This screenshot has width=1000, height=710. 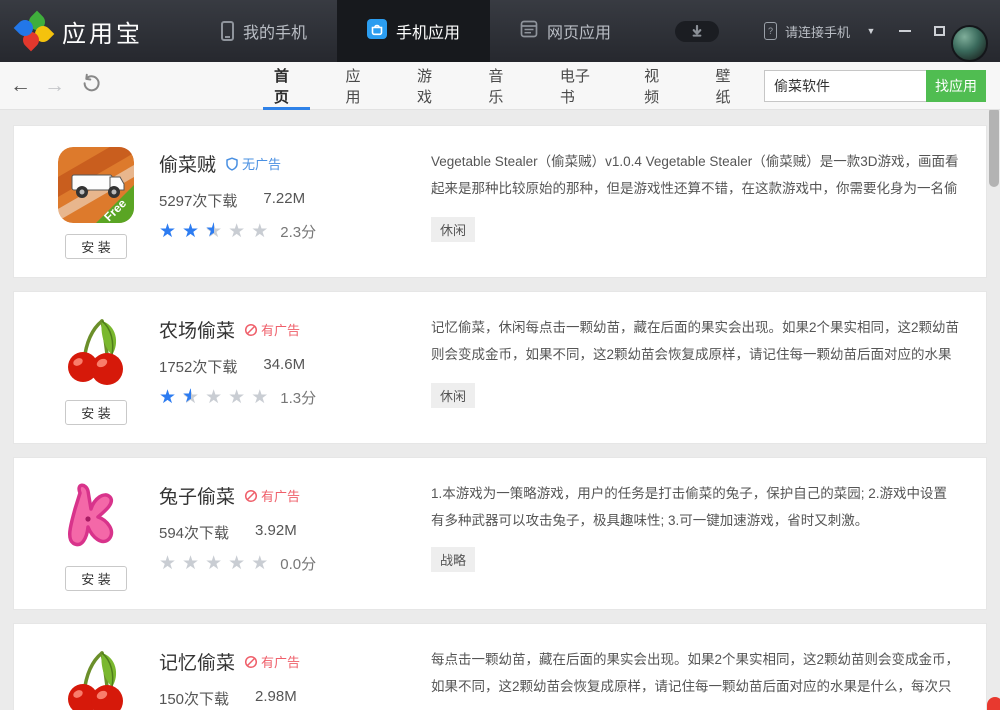 I want to click on ad-label: 无广告, so click(x=262, y=164).